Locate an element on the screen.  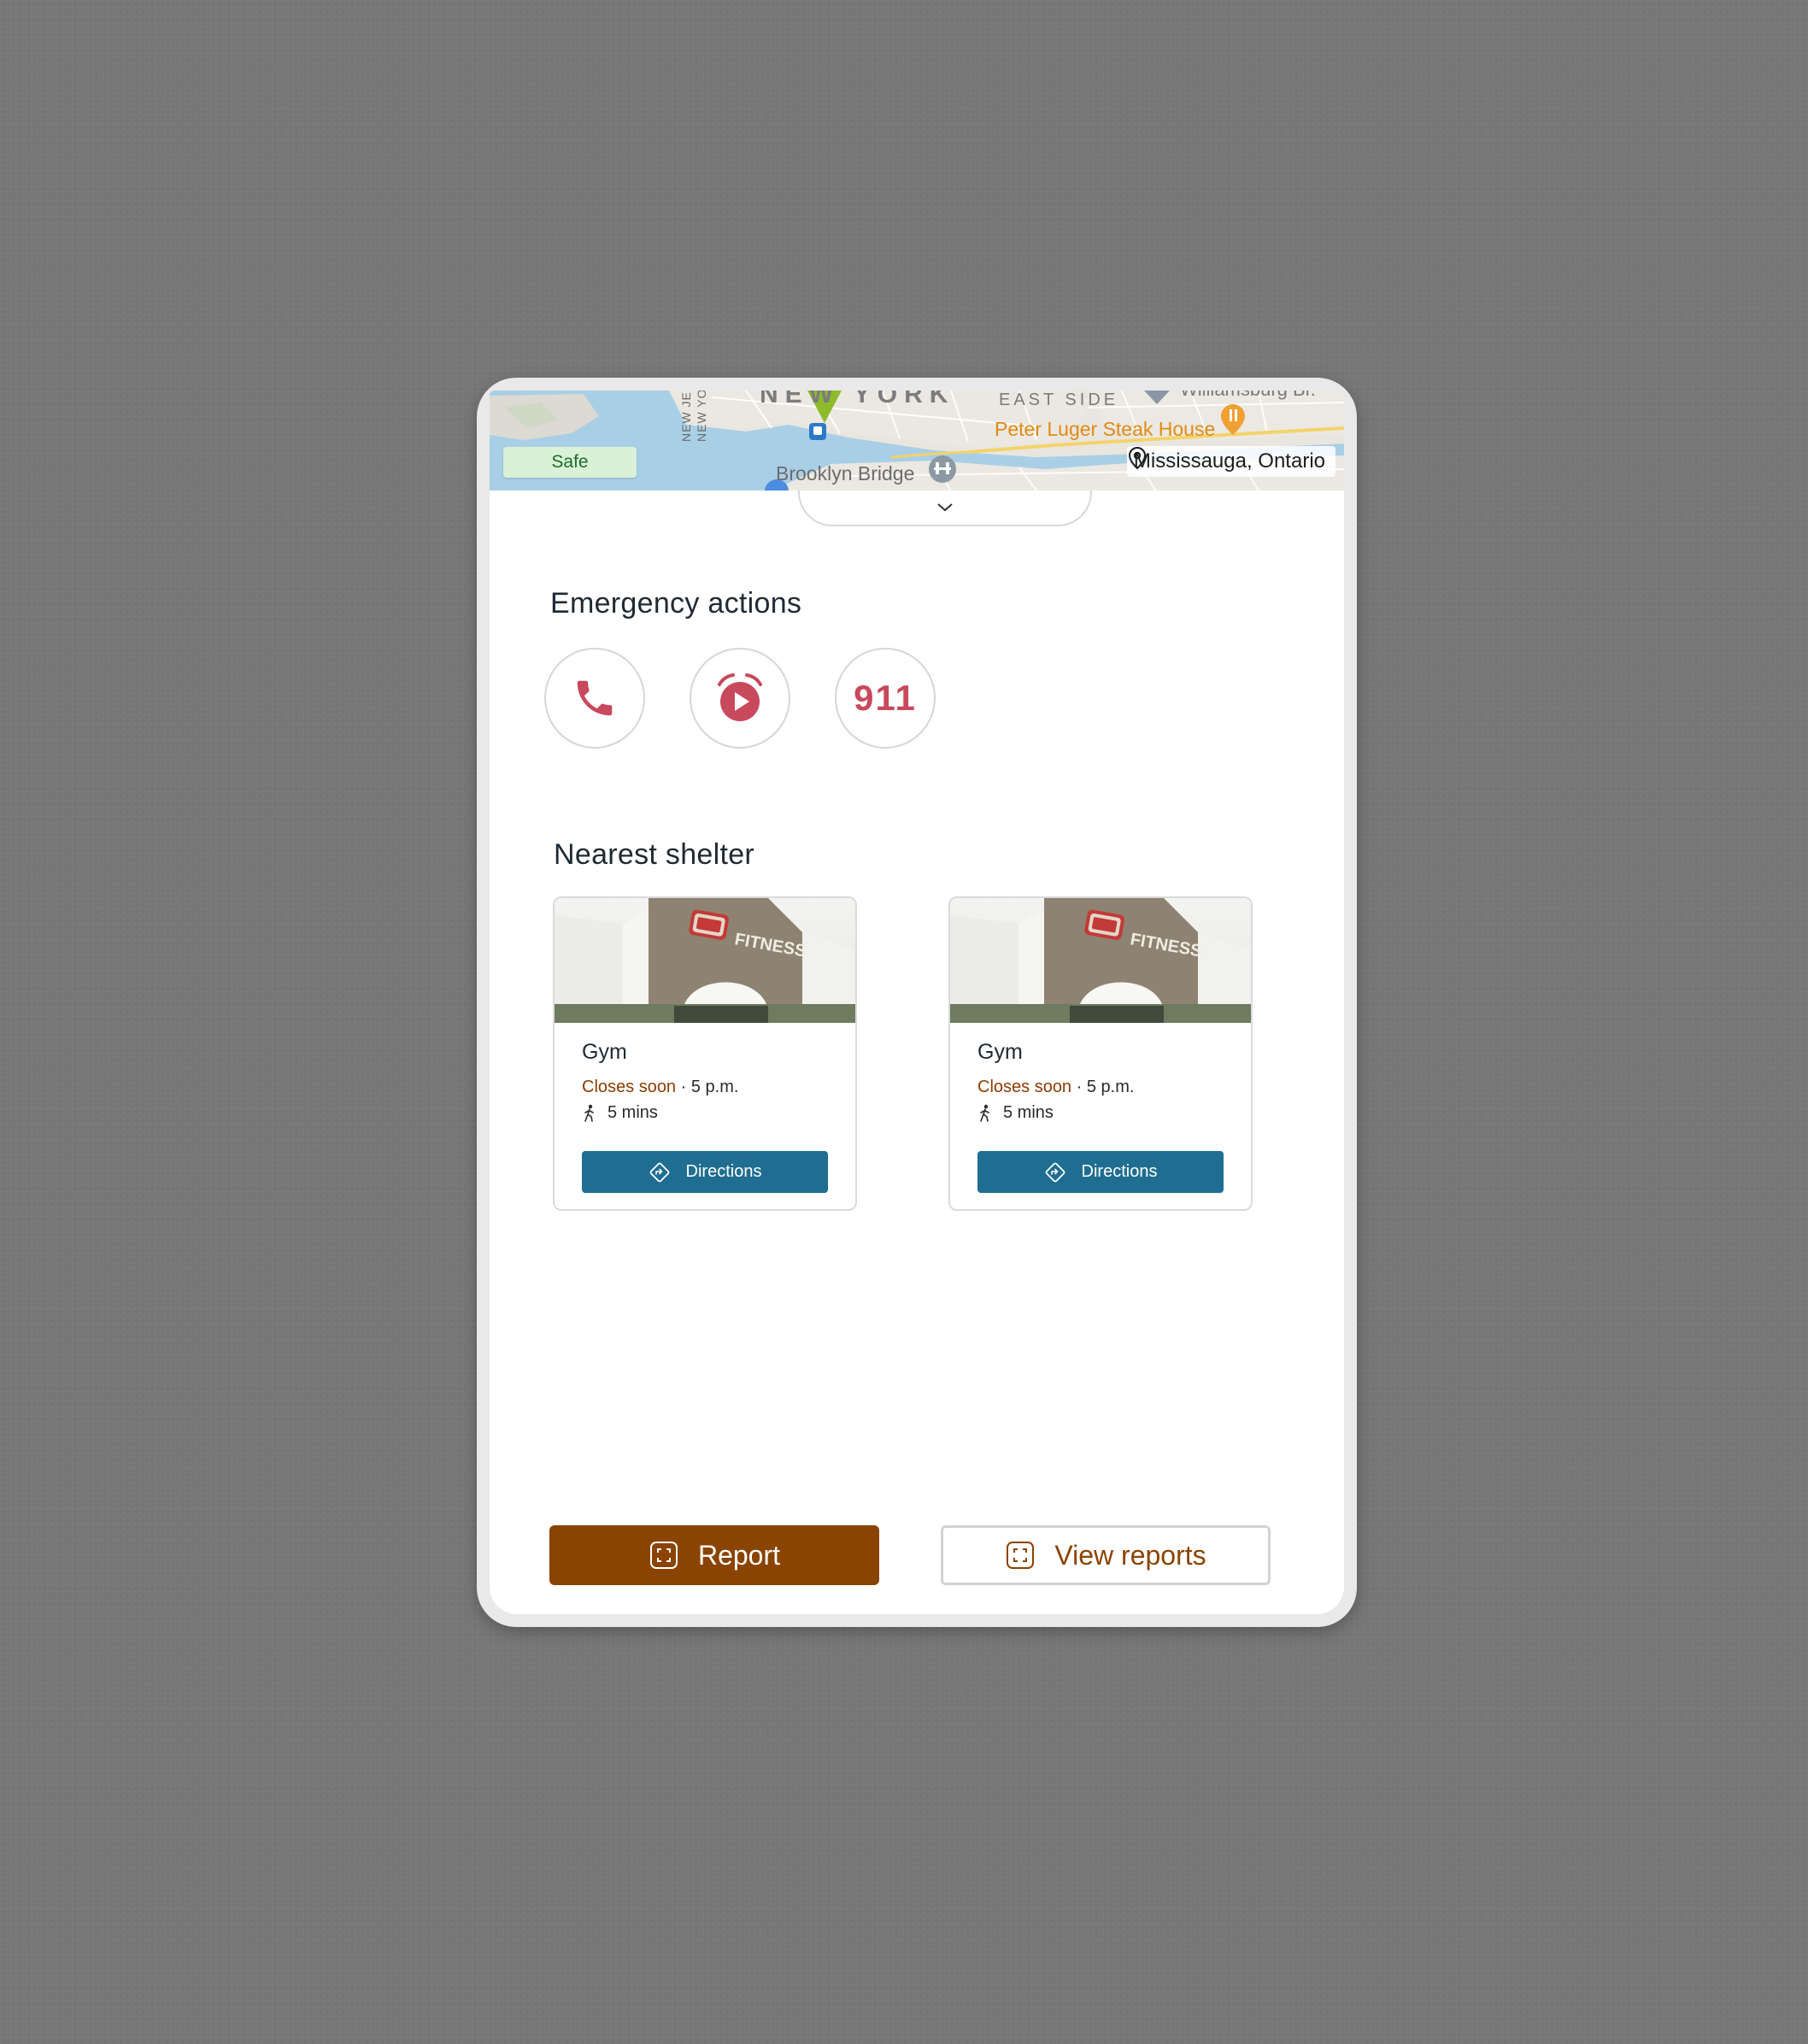
call-contact-button is located at coordinates (595, 698).